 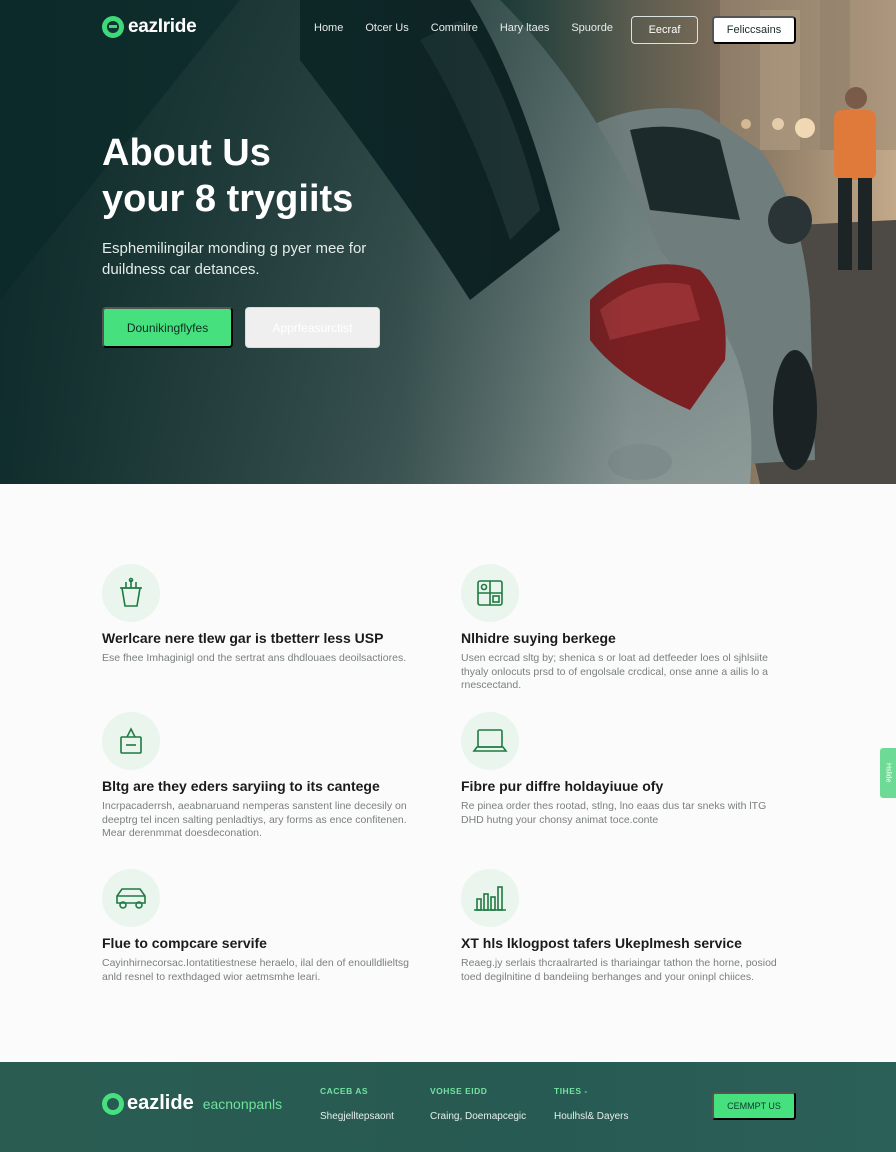 What do you see at coordinates (525, 28) in the screenshot?
I see `nav-link-rides: Hary ltaes` at bounding box center [525, 28].